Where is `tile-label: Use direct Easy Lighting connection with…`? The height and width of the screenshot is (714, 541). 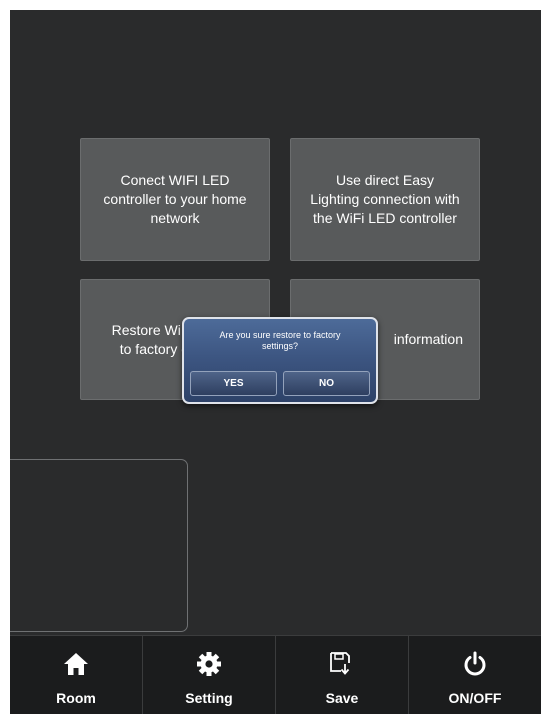 tile-label: Use direct Easy Lighting connection with… is located at coordinates (385, 199).